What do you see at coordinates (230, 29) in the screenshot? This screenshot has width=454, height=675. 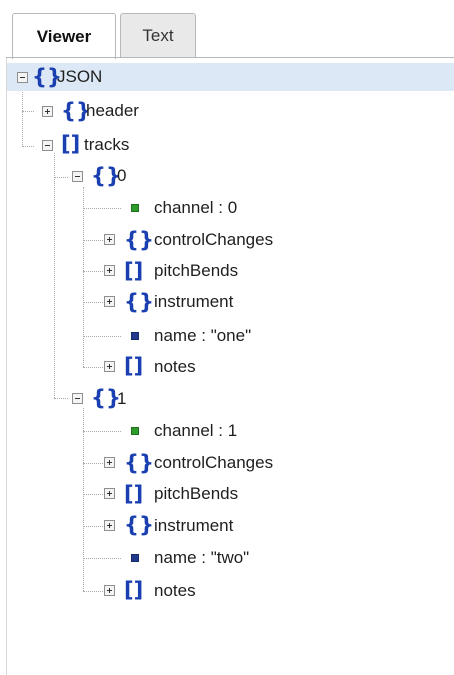 I see `tab-bar: Viewer Text` at bounding box center [230, 29].